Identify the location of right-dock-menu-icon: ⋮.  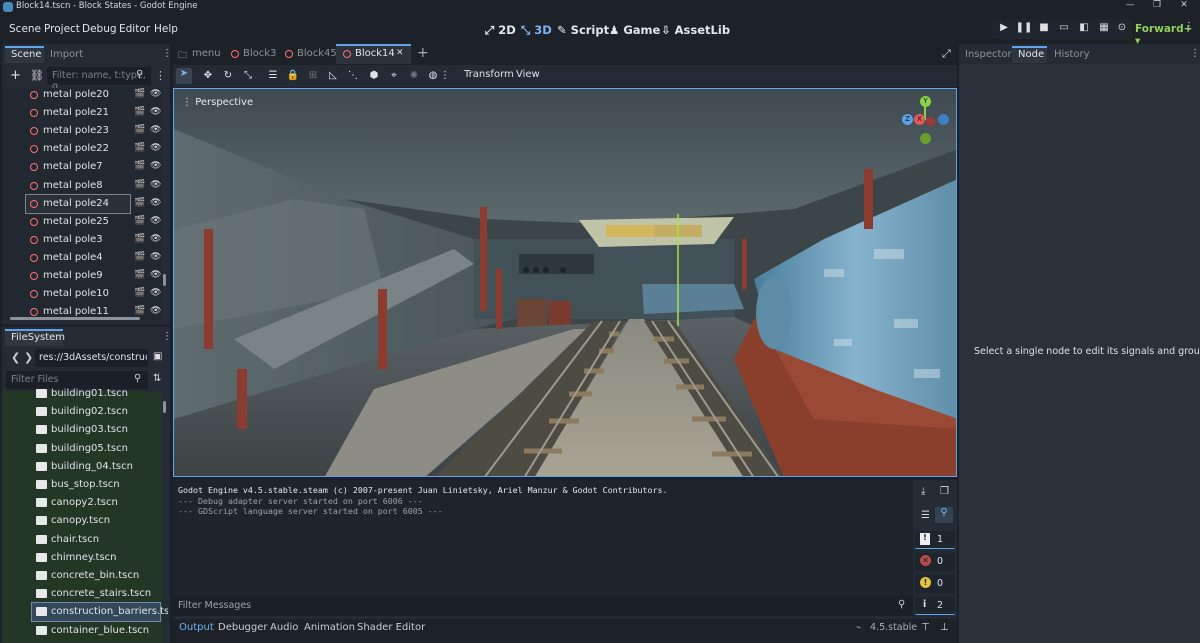
(1195, 53).